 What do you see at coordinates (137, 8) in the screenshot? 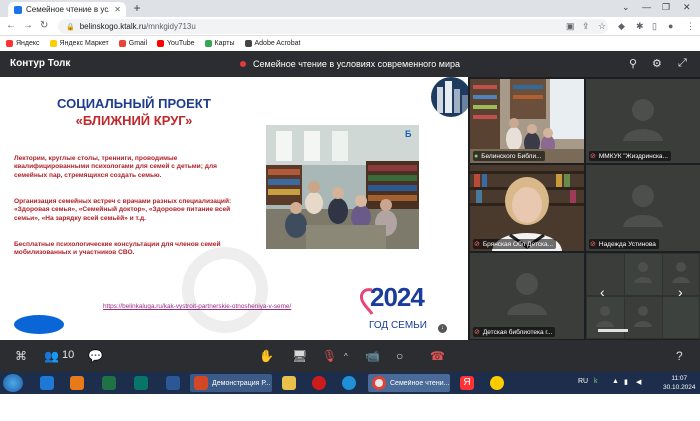
I see `new-tab-button: +` at bounding box center [137, 8].